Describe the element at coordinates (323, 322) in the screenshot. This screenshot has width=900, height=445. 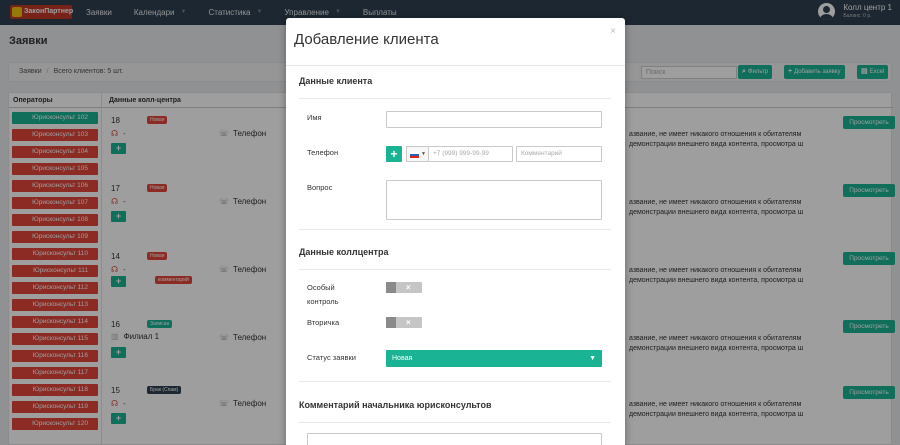
I see `secondary-label: Вторичка` at that location.